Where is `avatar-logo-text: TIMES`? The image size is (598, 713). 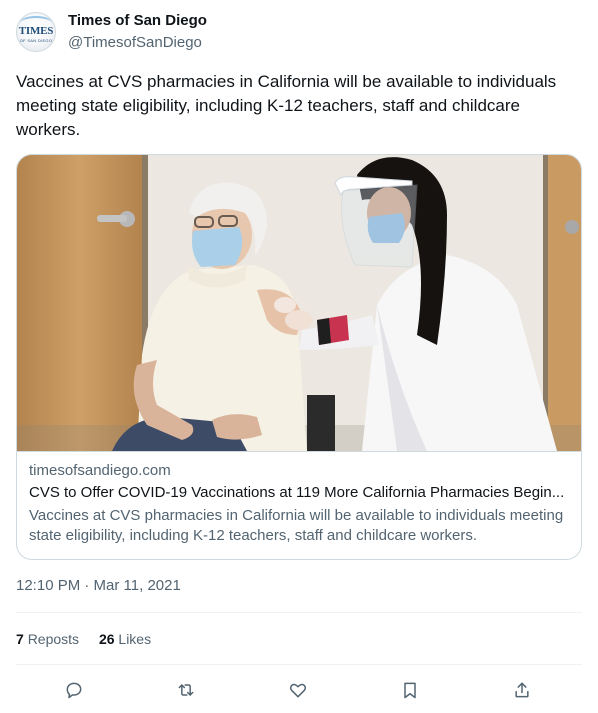
avatar-logo-text: TIMES is located at coordinates (36, 31).